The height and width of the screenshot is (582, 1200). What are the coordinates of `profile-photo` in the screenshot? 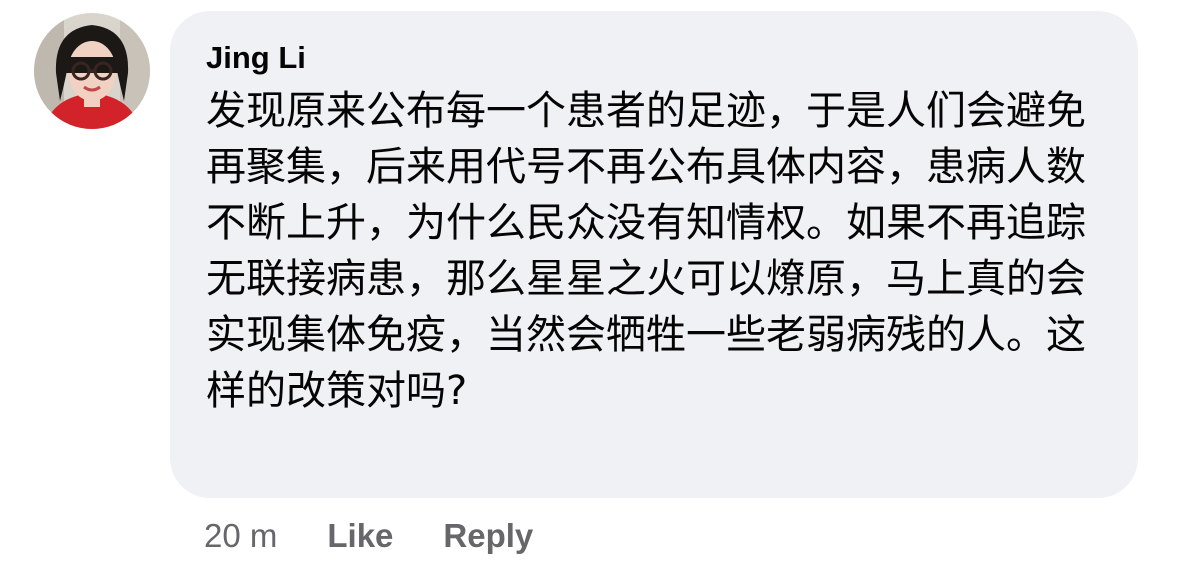 It's located at (92, 71).